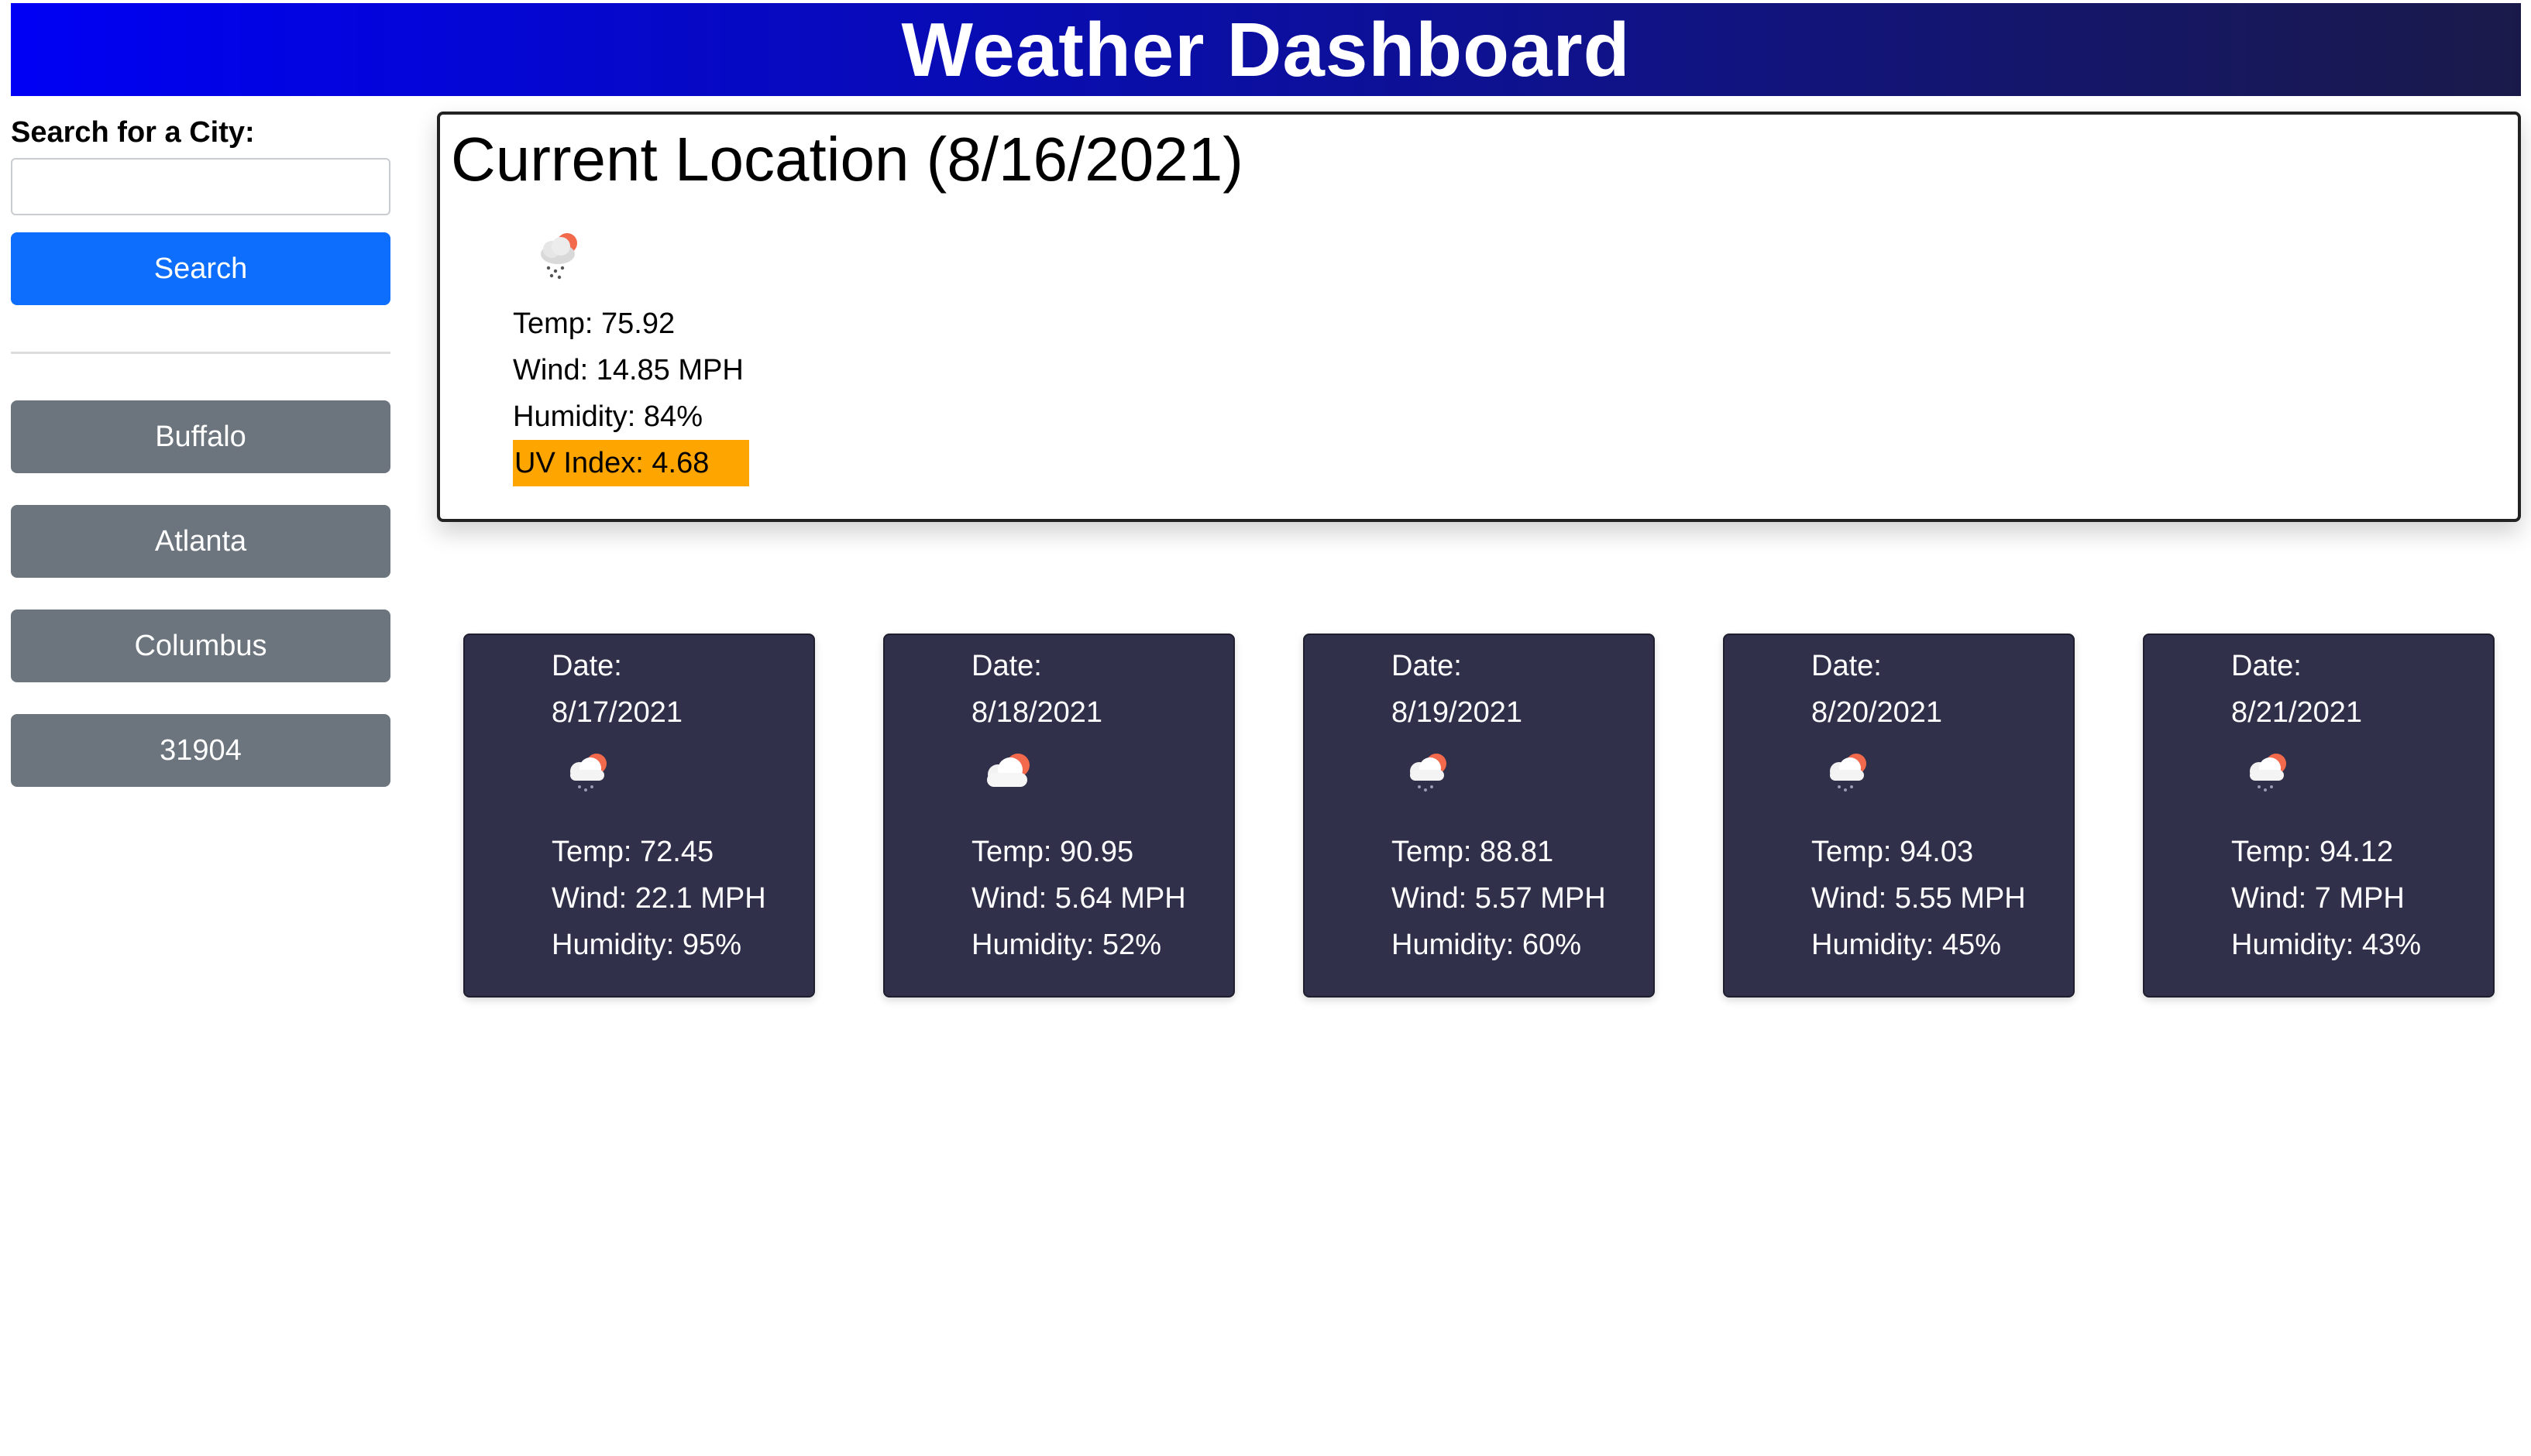  What do you see at coordinates (608, 416) in the screenshot?
I see `current-humidity: Humidity: 84%` at bounding box center [608, 416].